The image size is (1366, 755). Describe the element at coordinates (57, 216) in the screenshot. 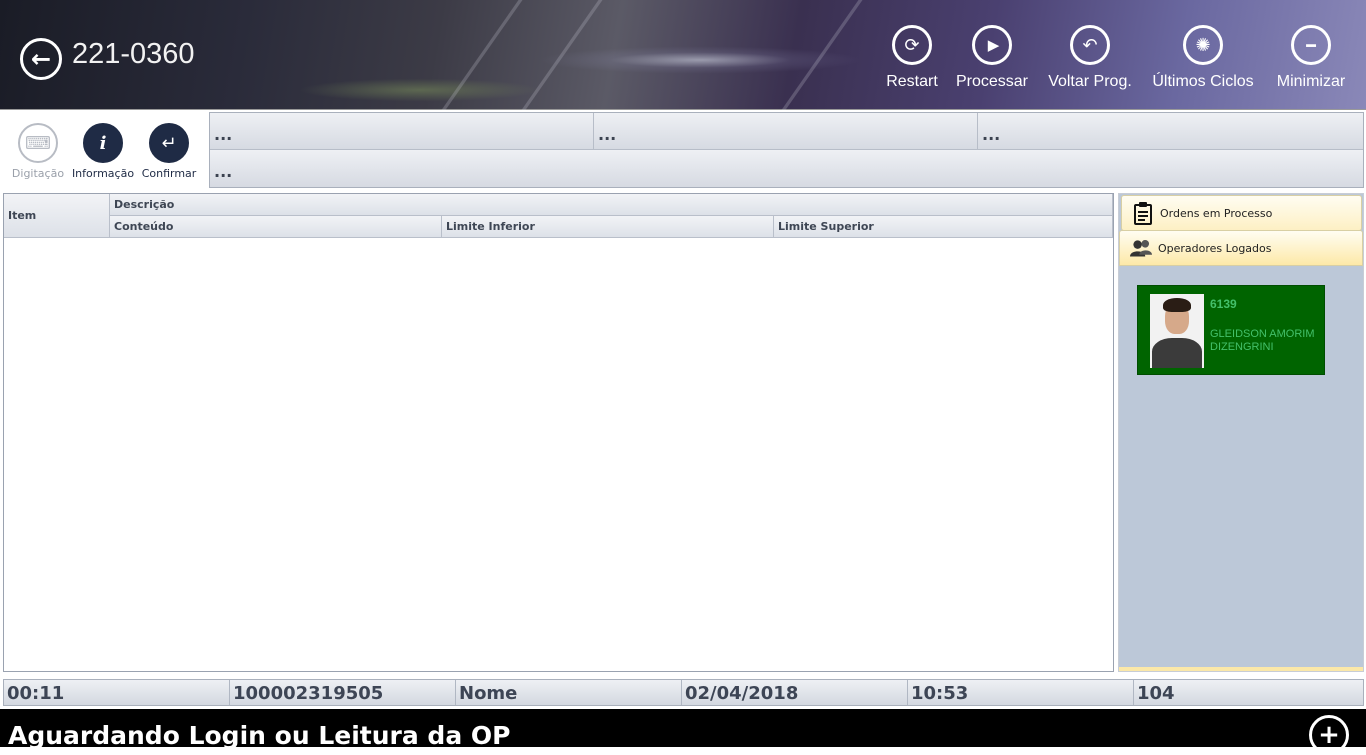

I see `column-header-item: Item` at that location.